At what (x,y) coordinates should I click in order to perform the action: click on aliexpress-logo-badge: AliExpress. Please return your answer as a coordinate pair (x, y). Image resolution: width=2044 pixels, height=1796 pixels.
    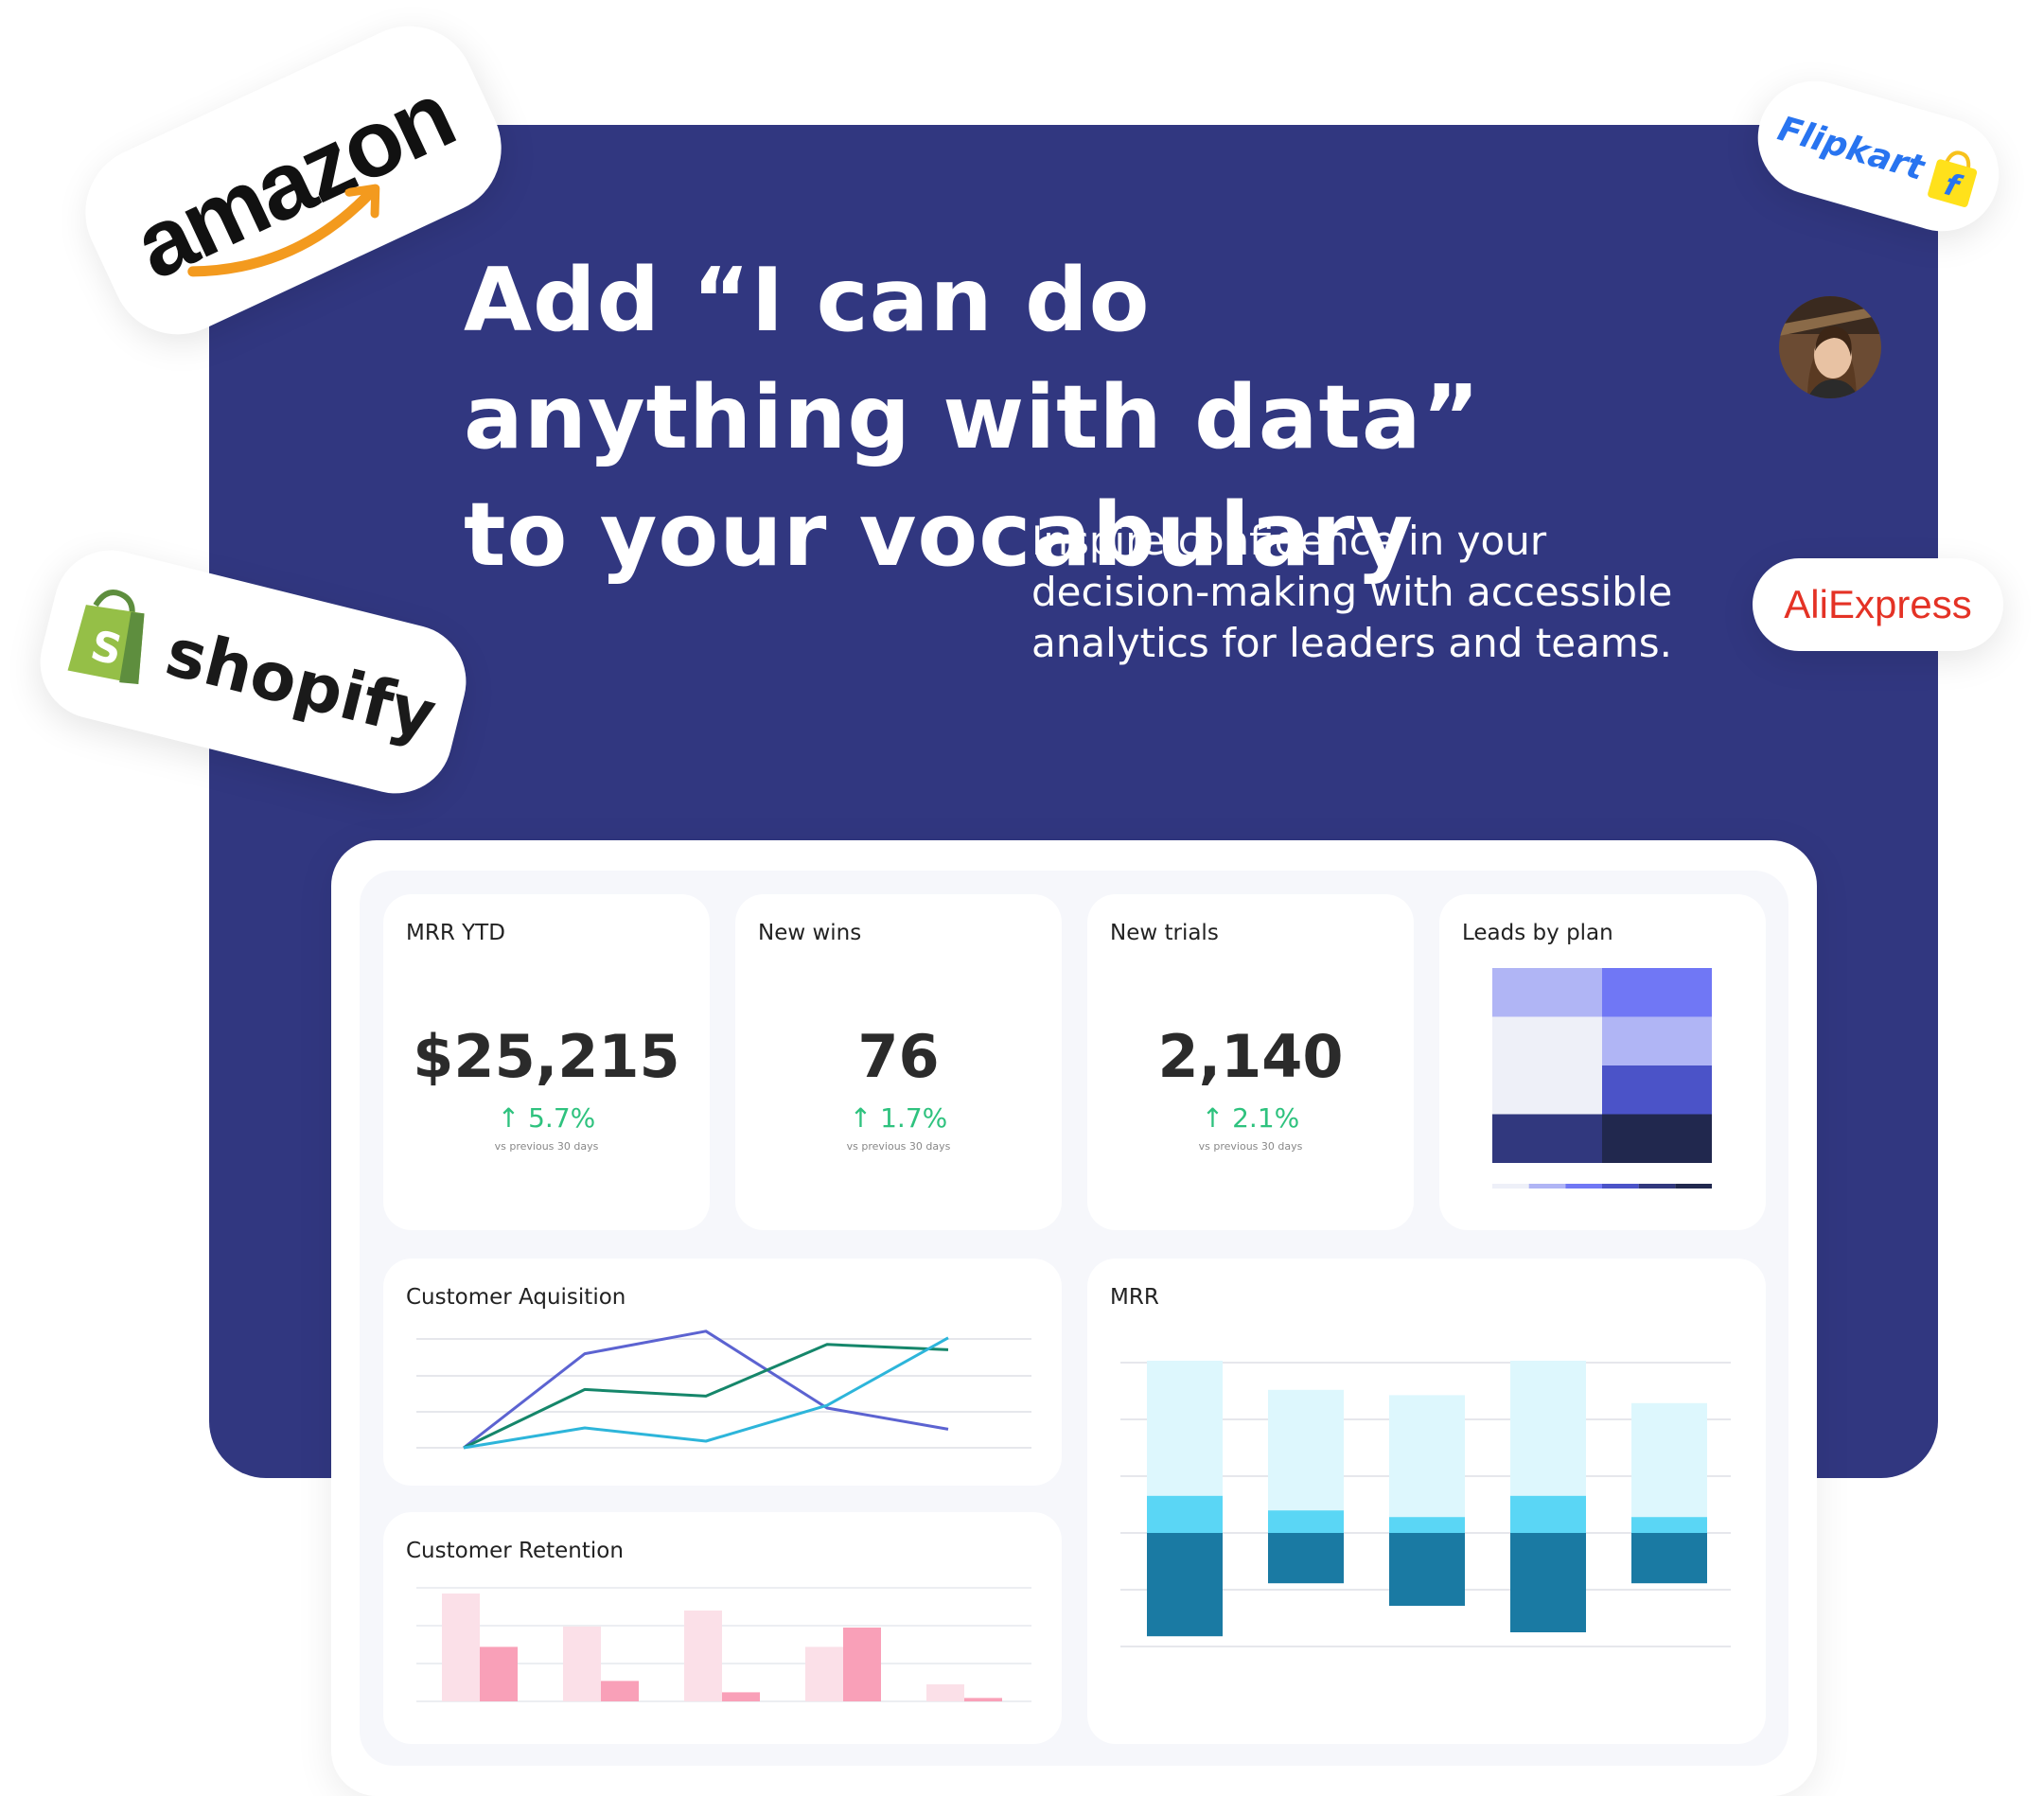
    Looking at the image, I should click on (1878, 605).